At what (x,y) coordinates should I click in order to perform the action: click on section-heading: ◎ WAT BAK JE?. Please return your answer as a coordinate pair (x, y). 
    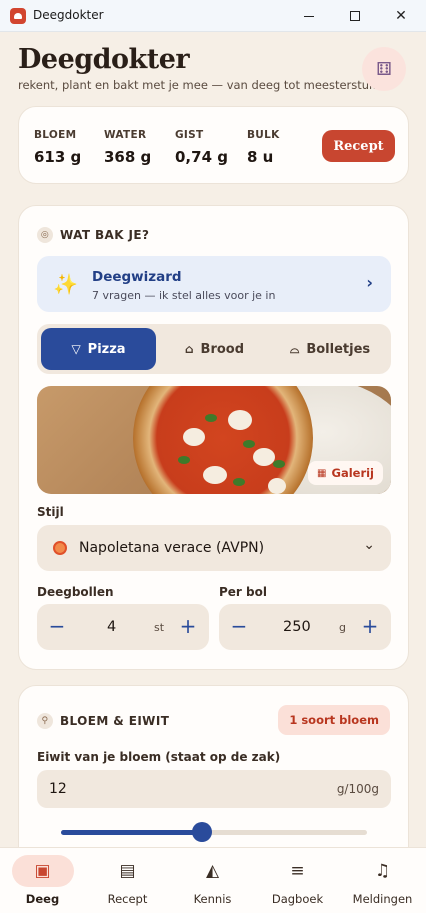
    Looking at the image, I should click on (93, 235).